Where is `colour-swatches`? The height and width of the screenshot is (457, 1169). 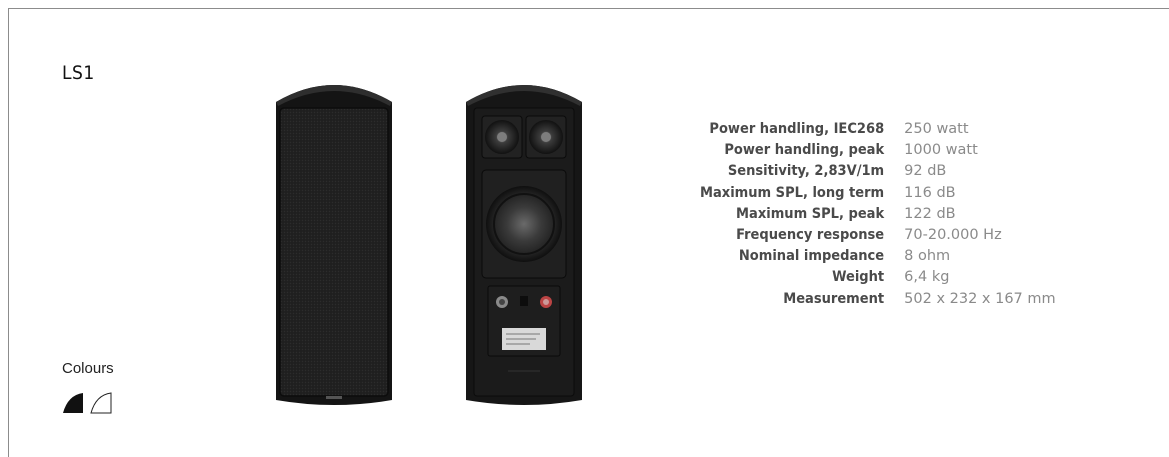 colour-swatches is located at coordinates (87, 403).